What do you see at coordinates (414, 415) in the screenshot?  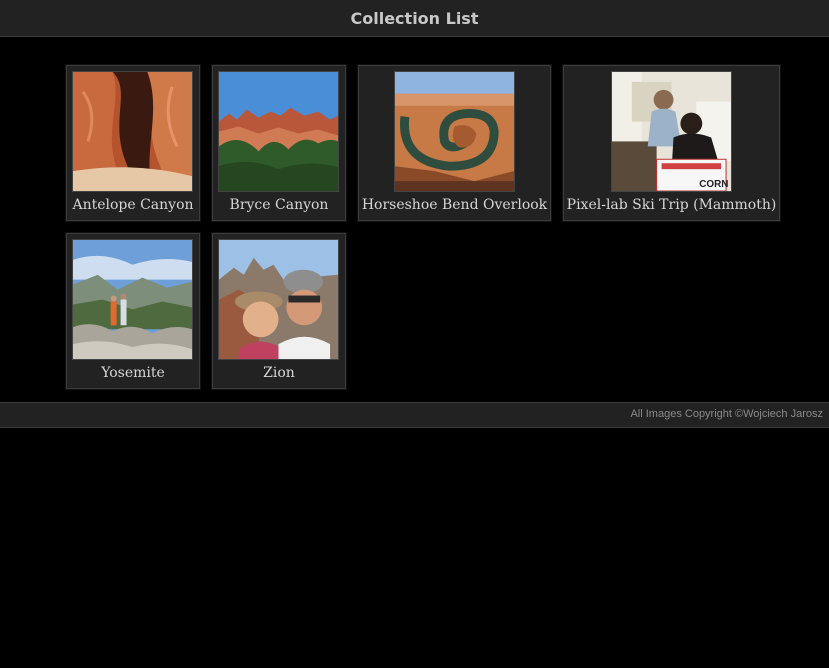 I see `page-footer: All Images Copyright ©Wojciech Jarosz` at bounding box center [414, 415].